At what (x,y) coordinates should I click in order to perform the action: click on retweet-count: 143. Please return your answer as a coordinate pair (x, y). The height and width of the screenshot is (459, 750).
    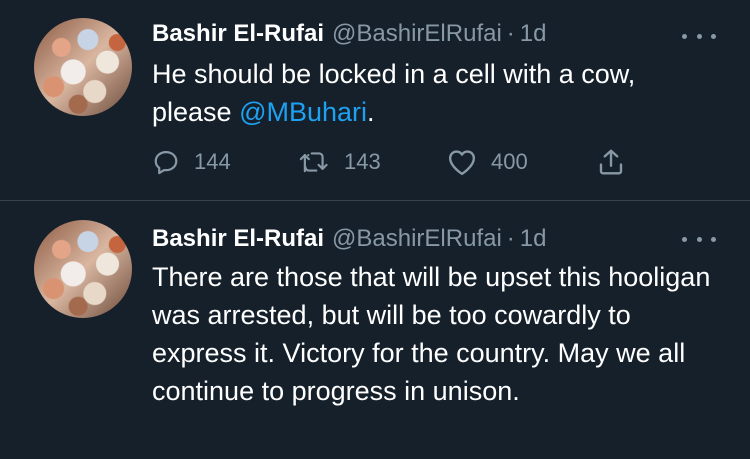
    Looking at the image, I should click on (362, 161).